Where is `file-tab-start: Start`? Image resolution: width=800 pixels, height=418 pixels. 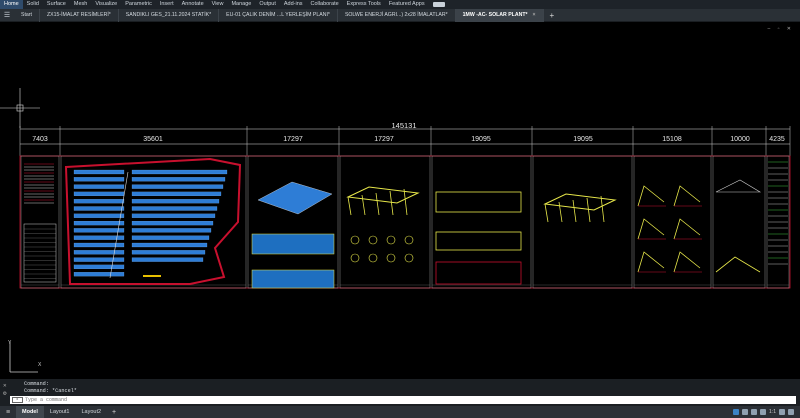 file-tab-start: Start is located at coordinates (27, 15).